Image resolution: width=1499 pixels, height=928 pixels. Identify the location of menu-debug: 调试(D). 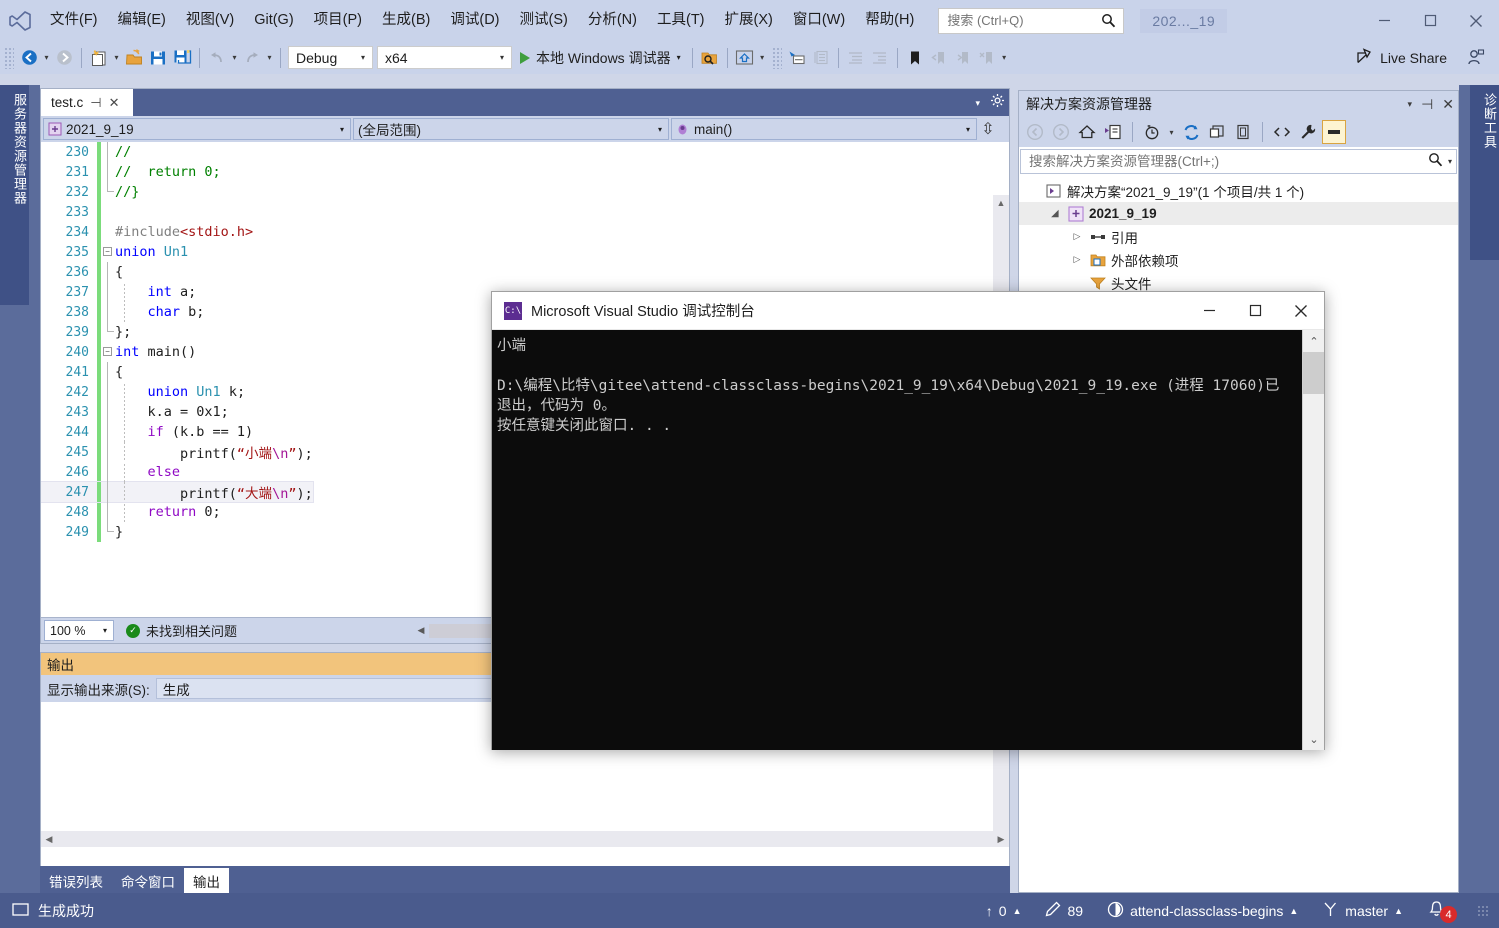
(474, 20).